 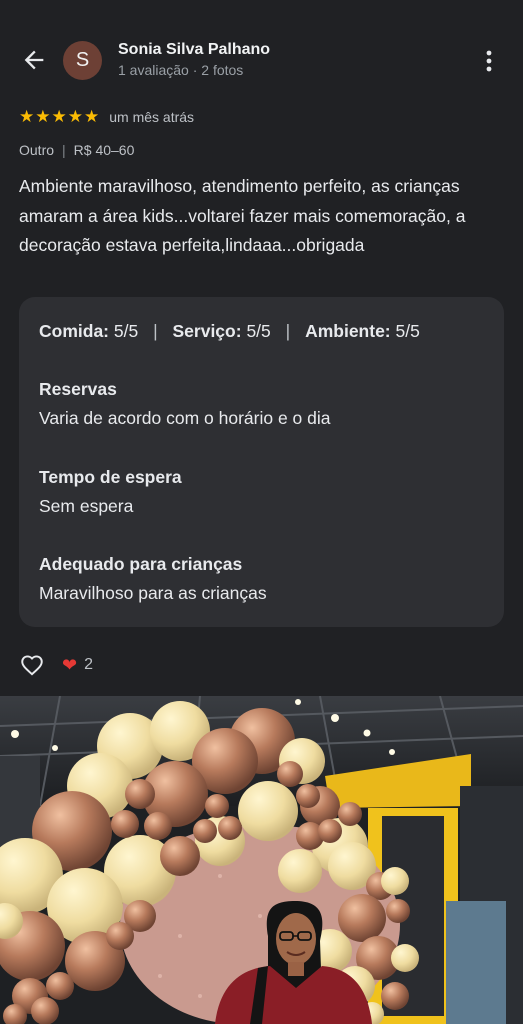 I want to click on more-vert-icon, so click(x=489, y=61).